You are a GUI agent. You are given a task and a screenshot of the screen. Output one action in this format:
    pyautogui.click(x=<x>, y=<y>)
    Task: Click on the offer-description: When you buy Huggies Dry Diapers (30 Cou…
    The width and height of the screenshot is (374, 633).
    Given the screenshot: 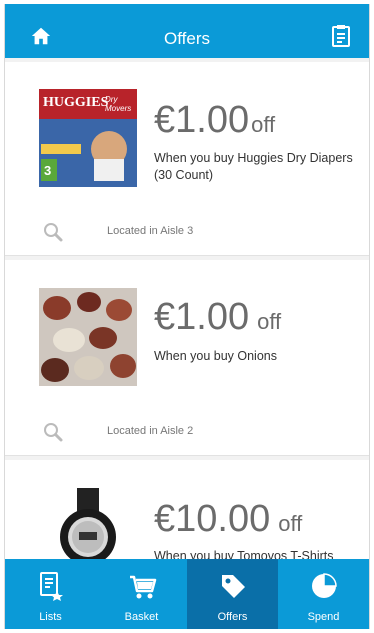 What is the action you would take?
    pyautogui.click(x=253, y=166)
    